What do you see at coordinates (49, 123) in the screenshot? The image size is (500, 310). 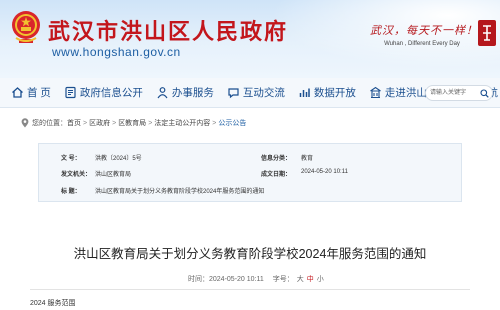 I see `breadcrumb-prefix: 您的位置：` at bounding box center [49, 123].